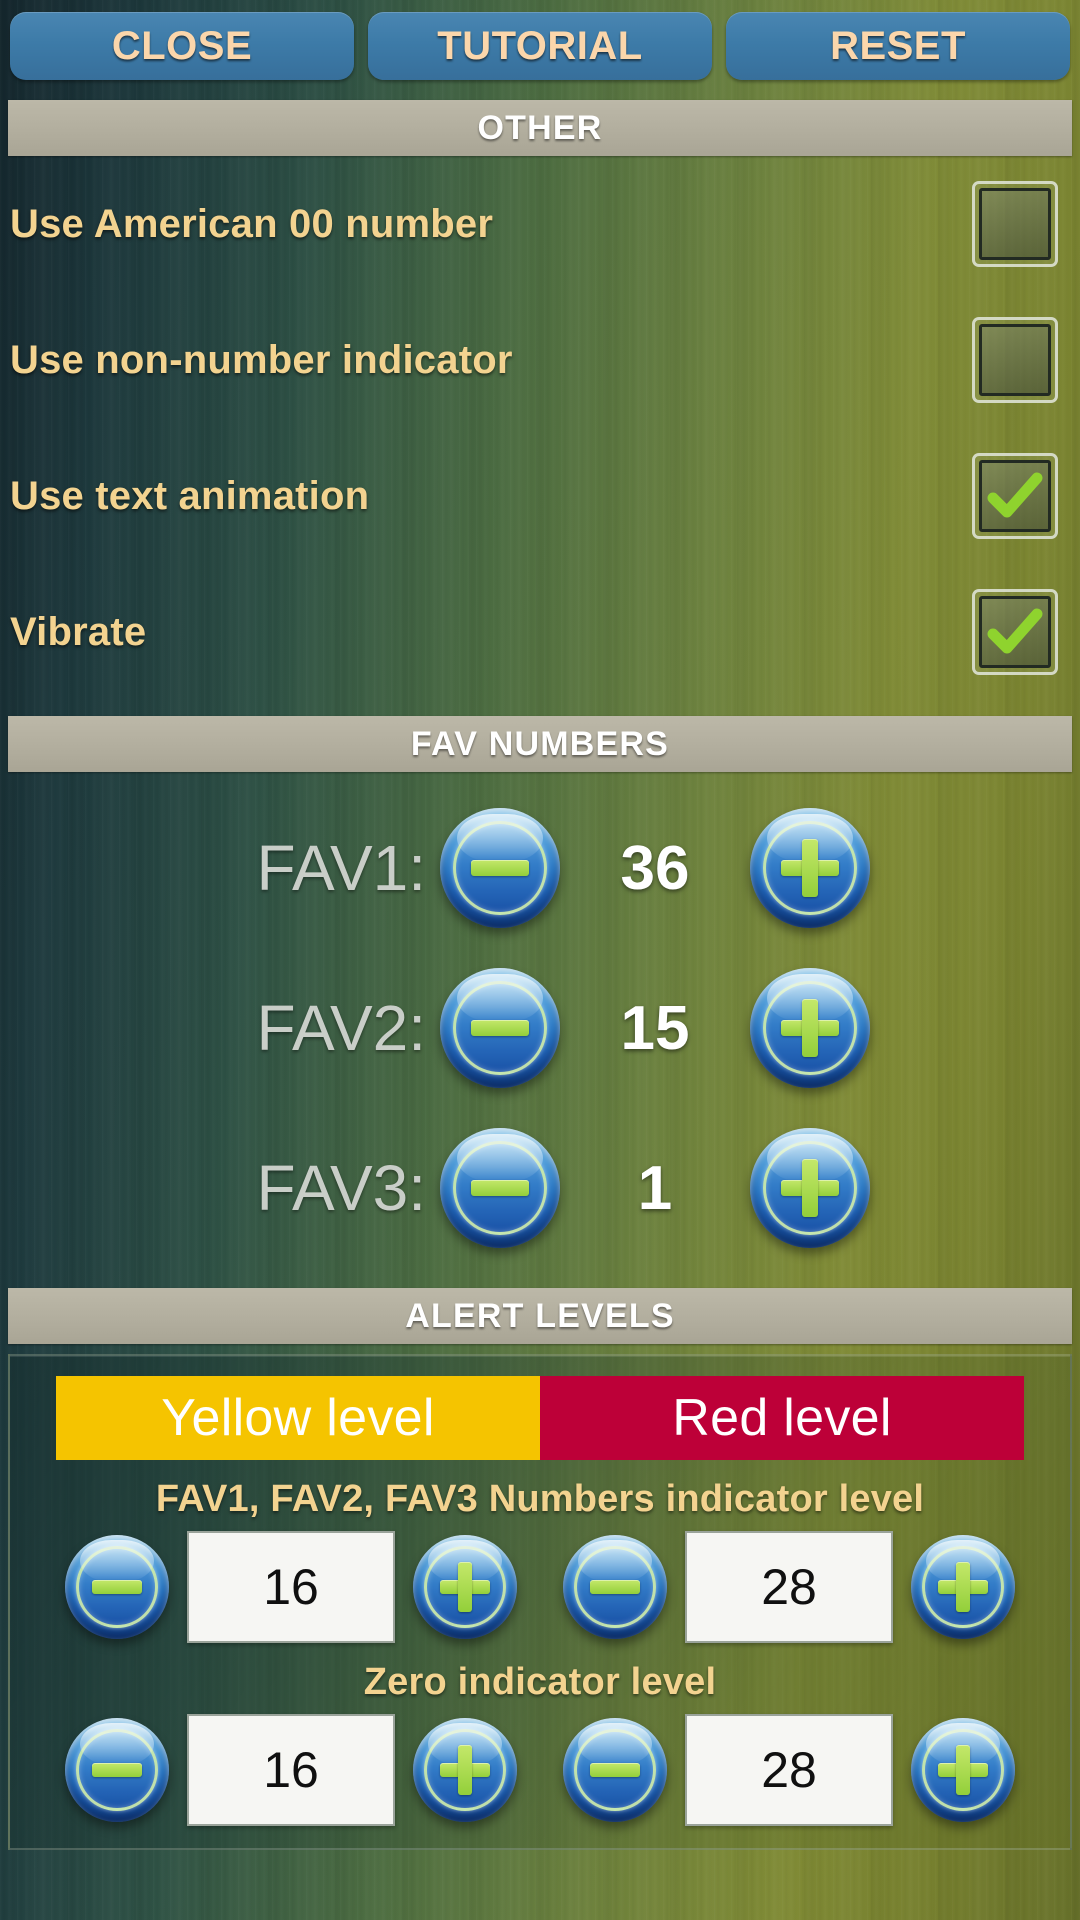 This screenshot has height=1920, width=1080. I want to click on fav3-decrement-button, so click(500, 1188).